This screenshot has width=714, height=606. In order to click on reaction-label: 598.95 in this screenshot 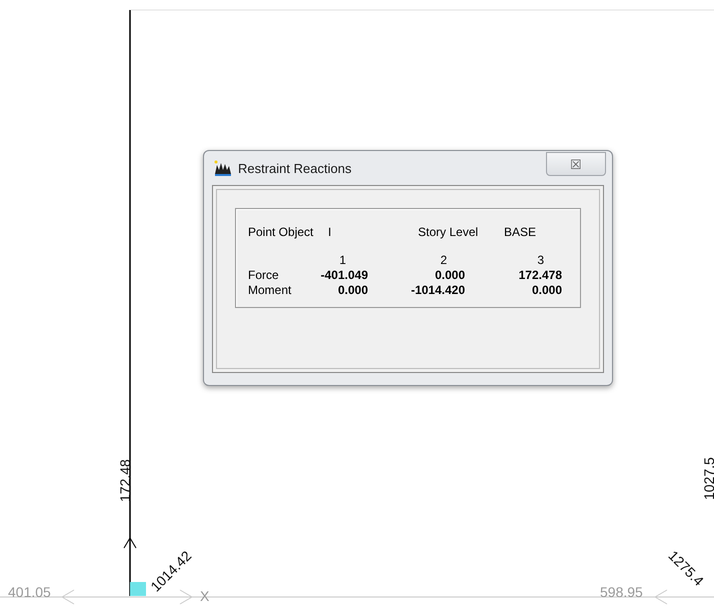, I will do `click(621, 592)`.